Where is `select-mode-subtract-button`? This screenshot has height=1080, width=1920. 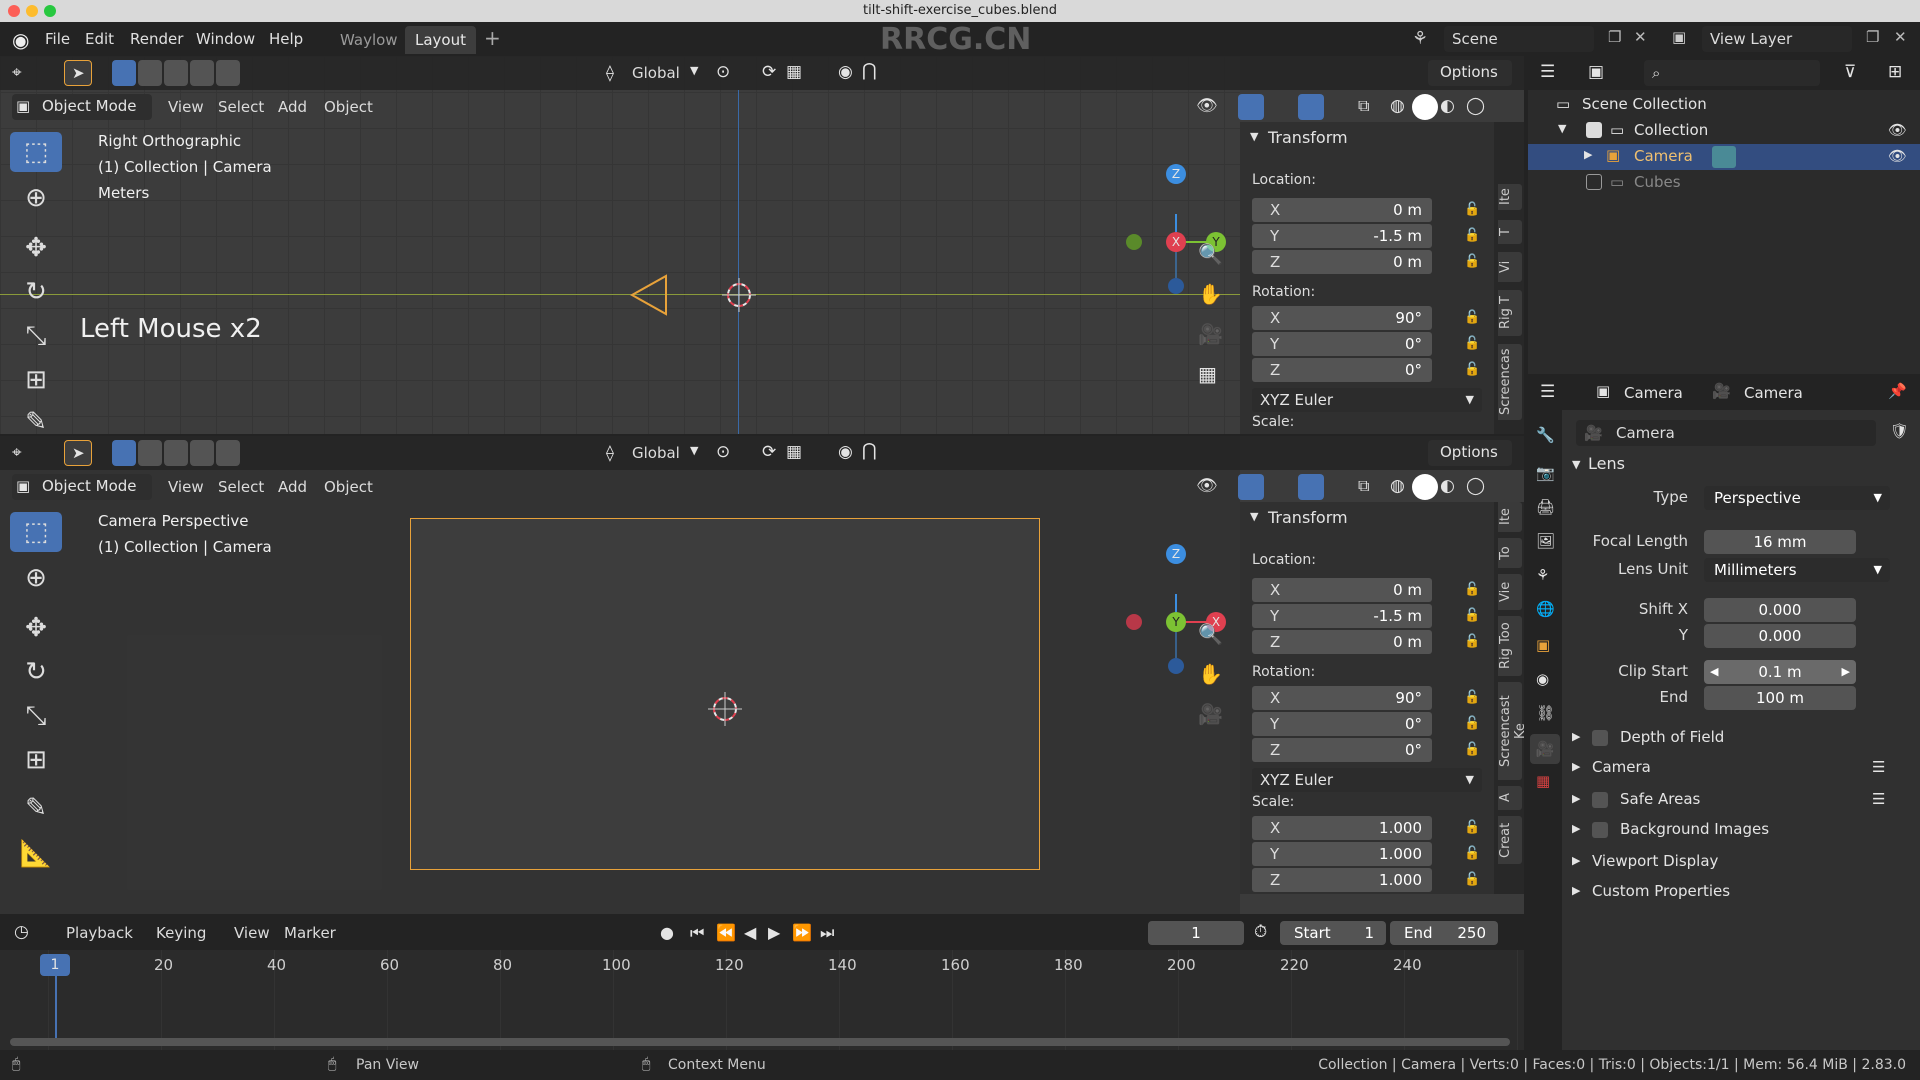
select-mode-subtract-button is located at coordinates (176, 73).